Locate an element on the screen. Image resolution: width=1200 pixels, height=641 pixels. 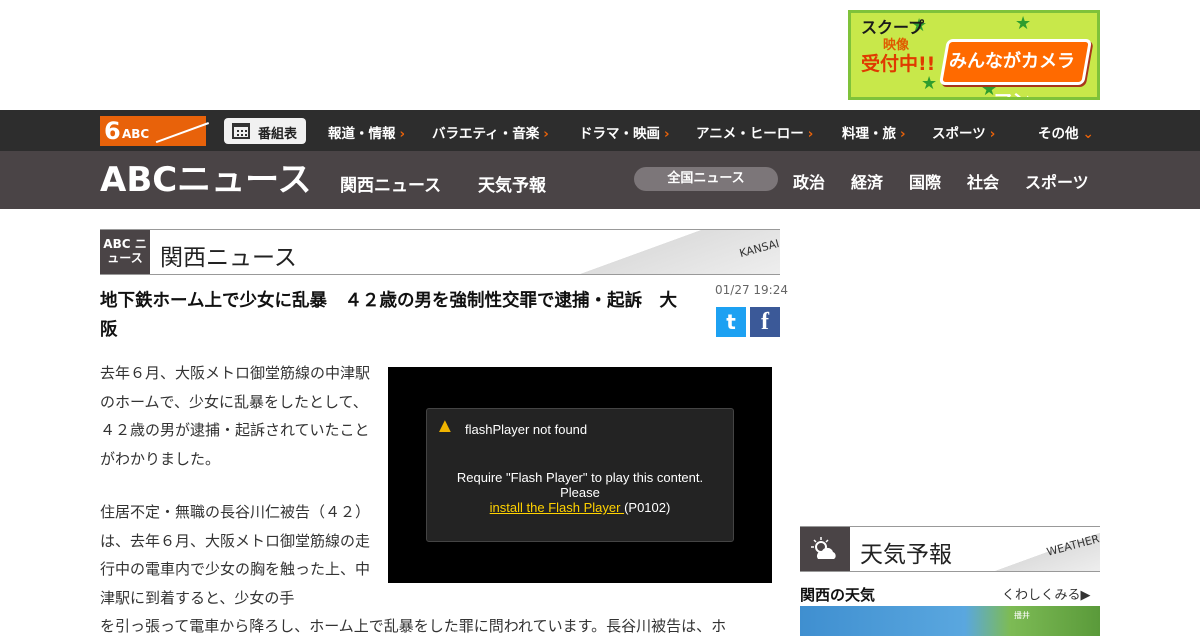
tab-sports: スポーツ is located at coordinates (1057, 181).